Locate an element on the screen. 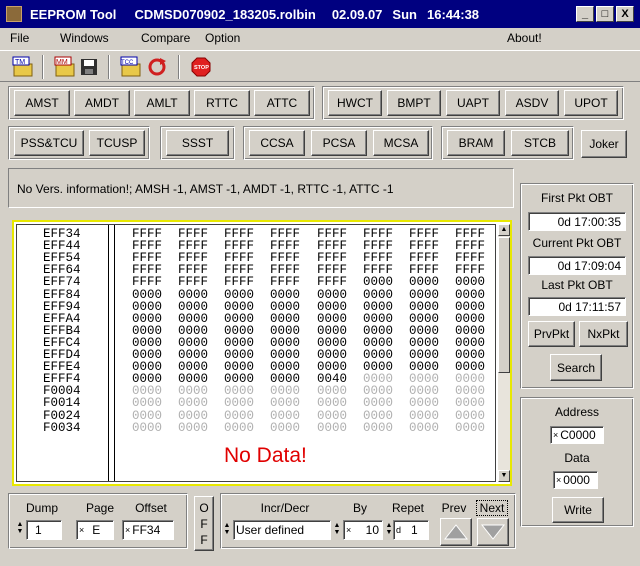 The height and width of the screenshot is (566, 640). scroll-thumb is located at coordinates (504, 305).